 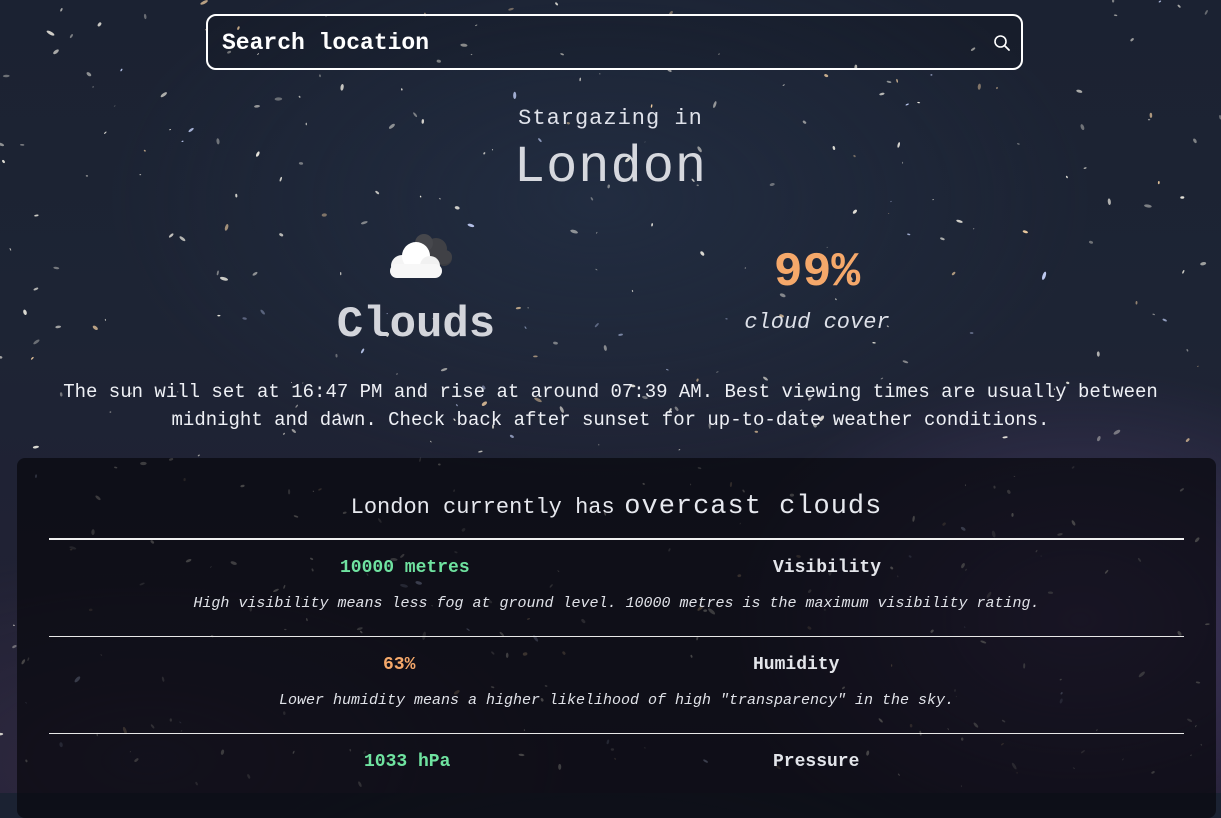 I want to click on search-bar, so click(x=614, y=42).